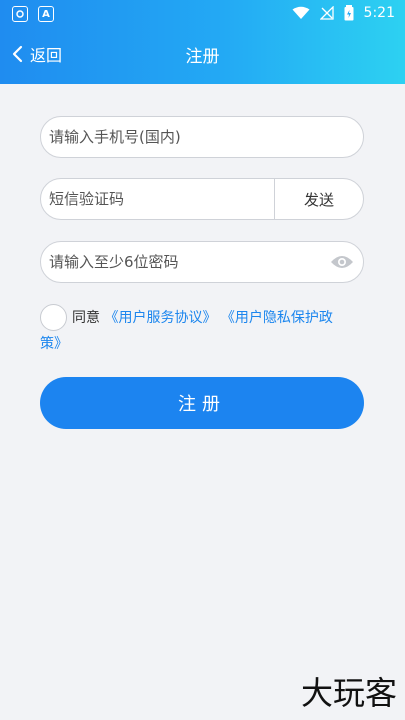 This screenshot has height=720, width=405. I want to click on page-title: 注册, so click(202, 57).